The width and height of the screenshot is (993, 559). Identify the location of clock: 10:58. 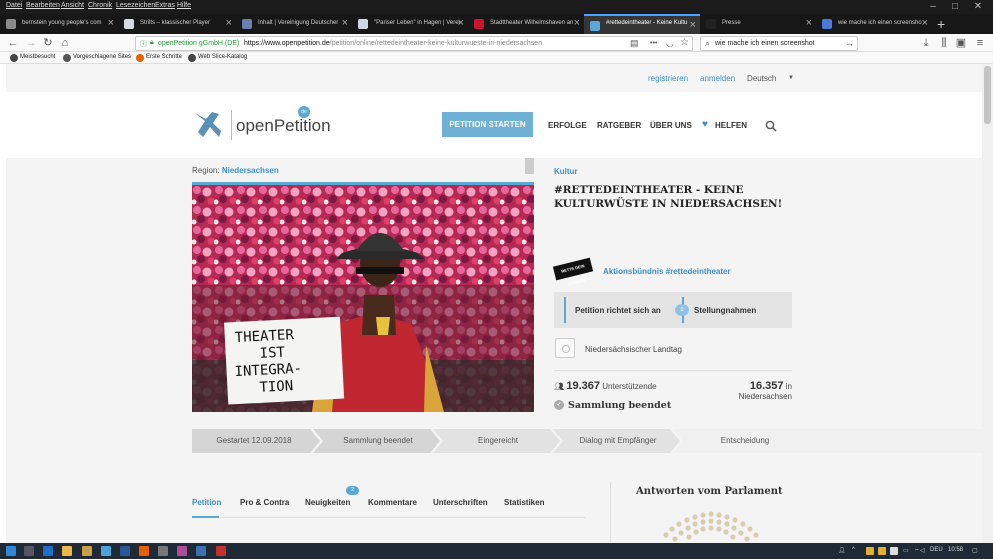
(955, 550).